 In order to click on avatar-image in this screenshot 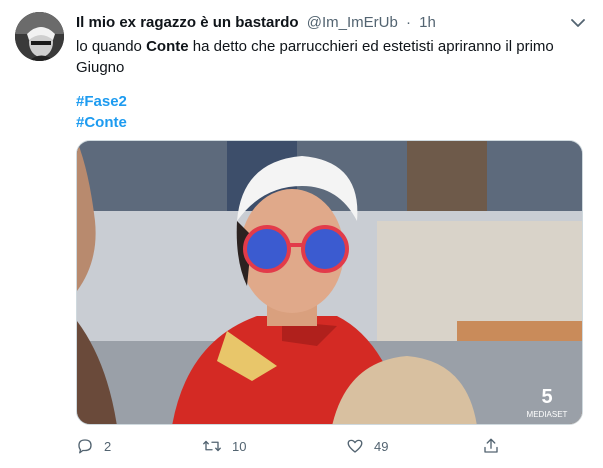, I will do `click(39, 36)`.